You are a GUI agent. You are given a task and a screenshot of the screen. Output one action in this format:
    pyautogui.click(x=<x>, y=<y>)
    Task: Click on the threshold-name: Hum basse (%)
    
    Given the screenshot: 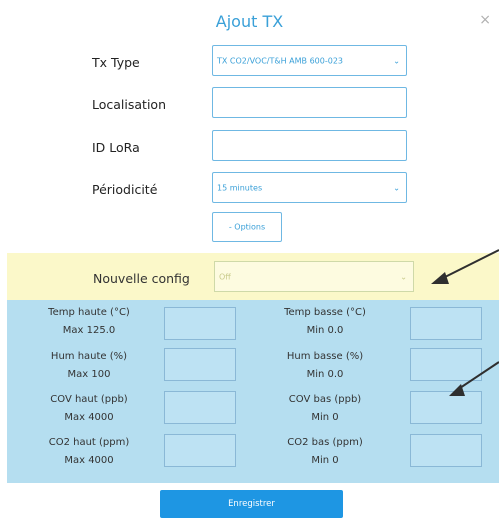 What is the action you would take?
    pyautogui.click(x=325, y=356)
    